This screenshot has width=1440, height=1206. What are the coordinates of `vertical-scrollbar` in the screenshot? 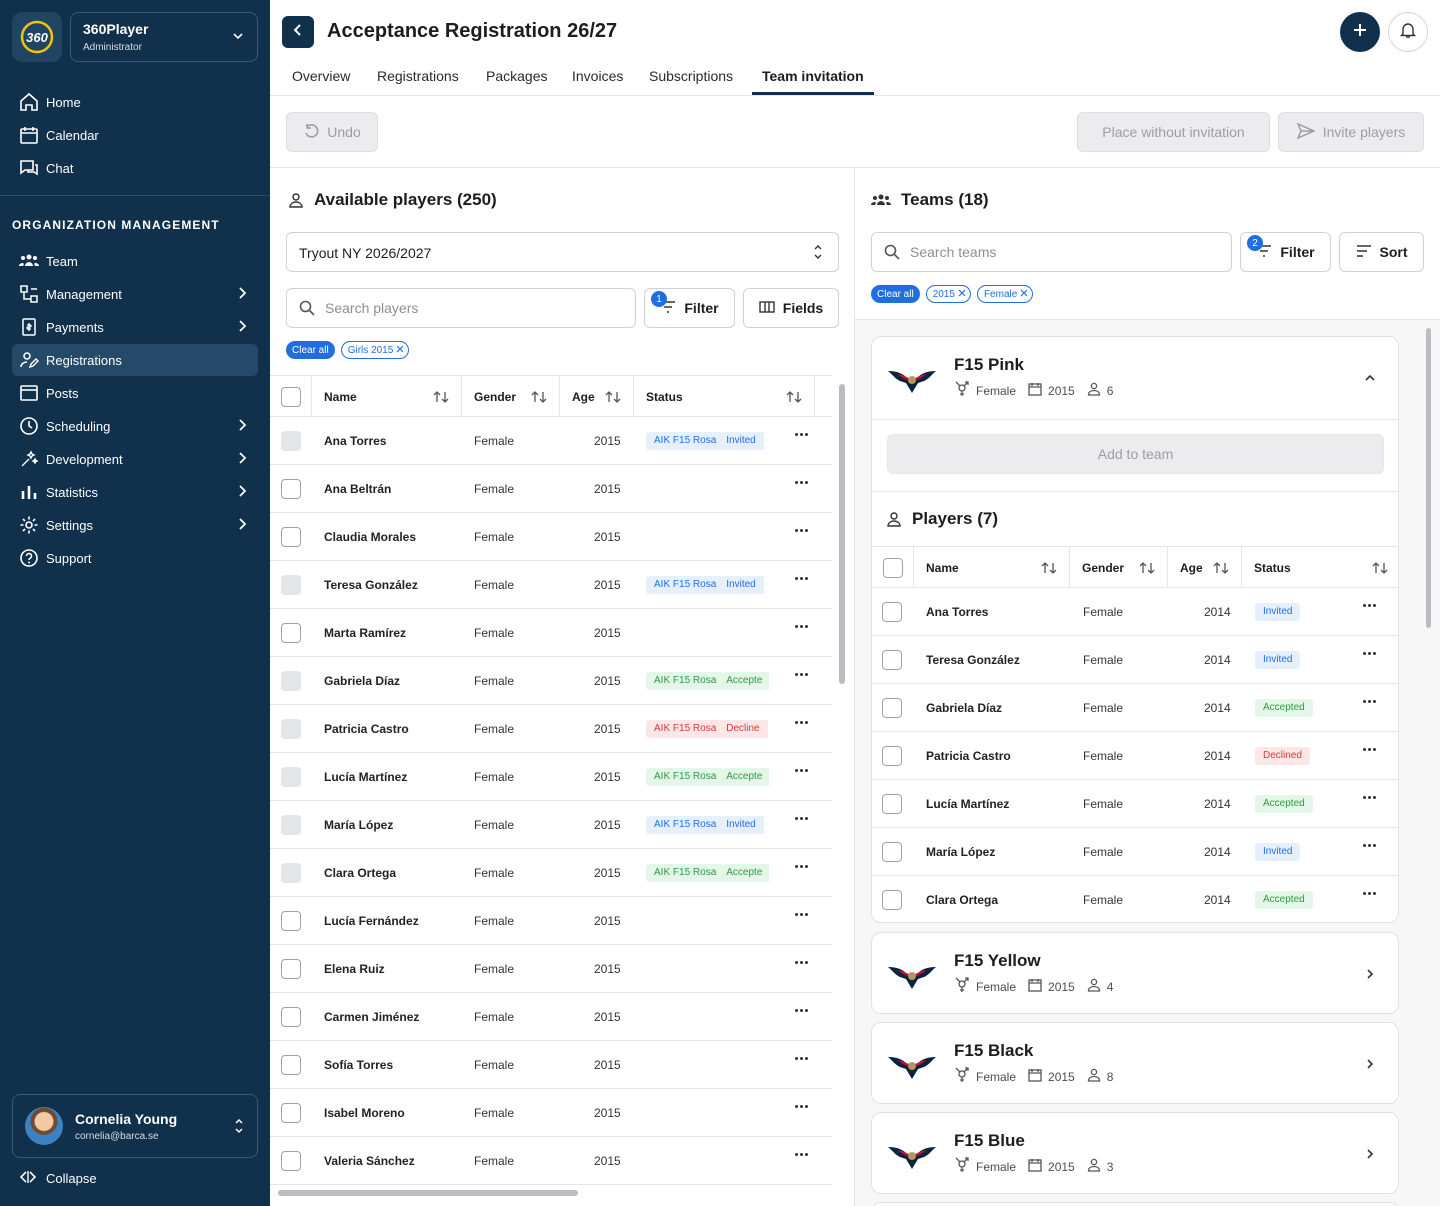 It's located at (842, 534).